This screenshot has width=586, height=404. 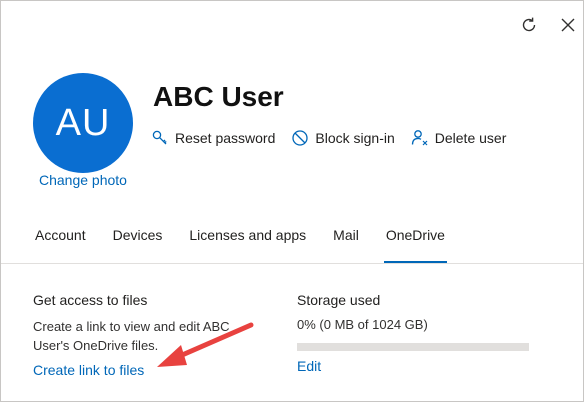 I want to click on storage-progress-bar, so click(x=413, y=347).